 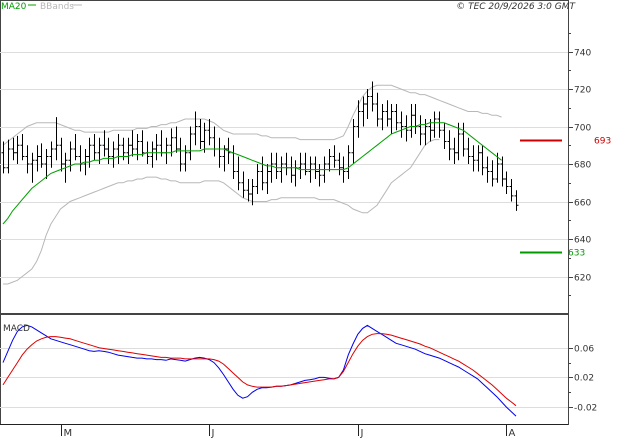 What do you see at coordinates (16, 329) in the screenshot?
I see `macd-title: MACD` at bounding box center [16, 329].